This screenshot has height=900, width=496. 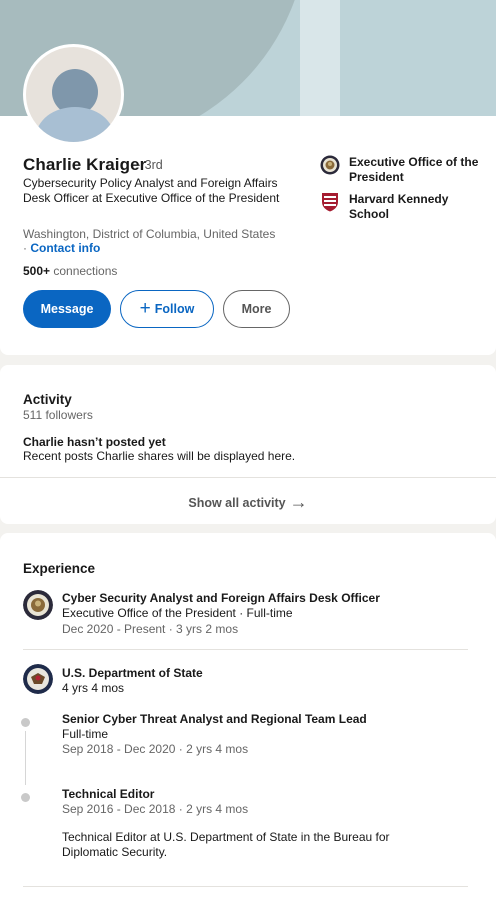 I want to click on show-all-activity-button: Show all activity →, so click(x=248, y=501).